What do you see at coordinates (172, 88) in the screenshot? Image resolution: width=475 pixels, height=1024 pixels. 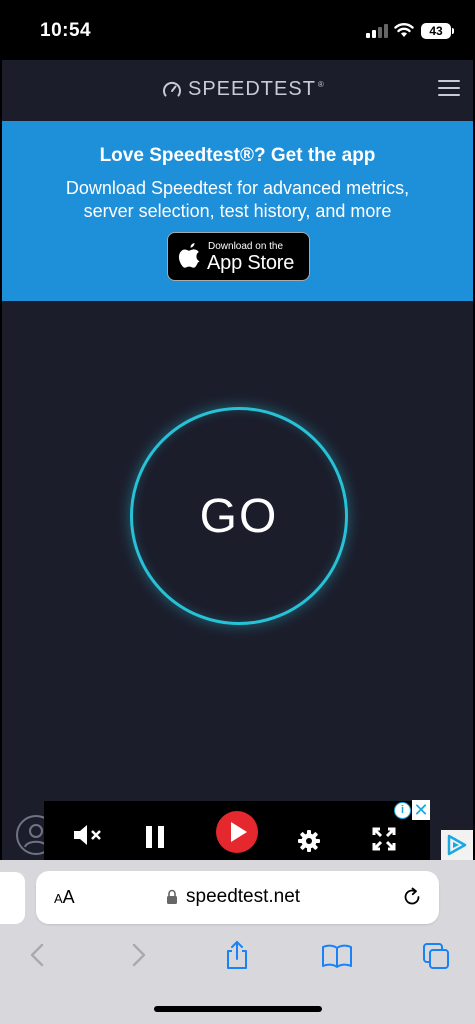 I see `gauge-icon` at bounding box center [172, 88].